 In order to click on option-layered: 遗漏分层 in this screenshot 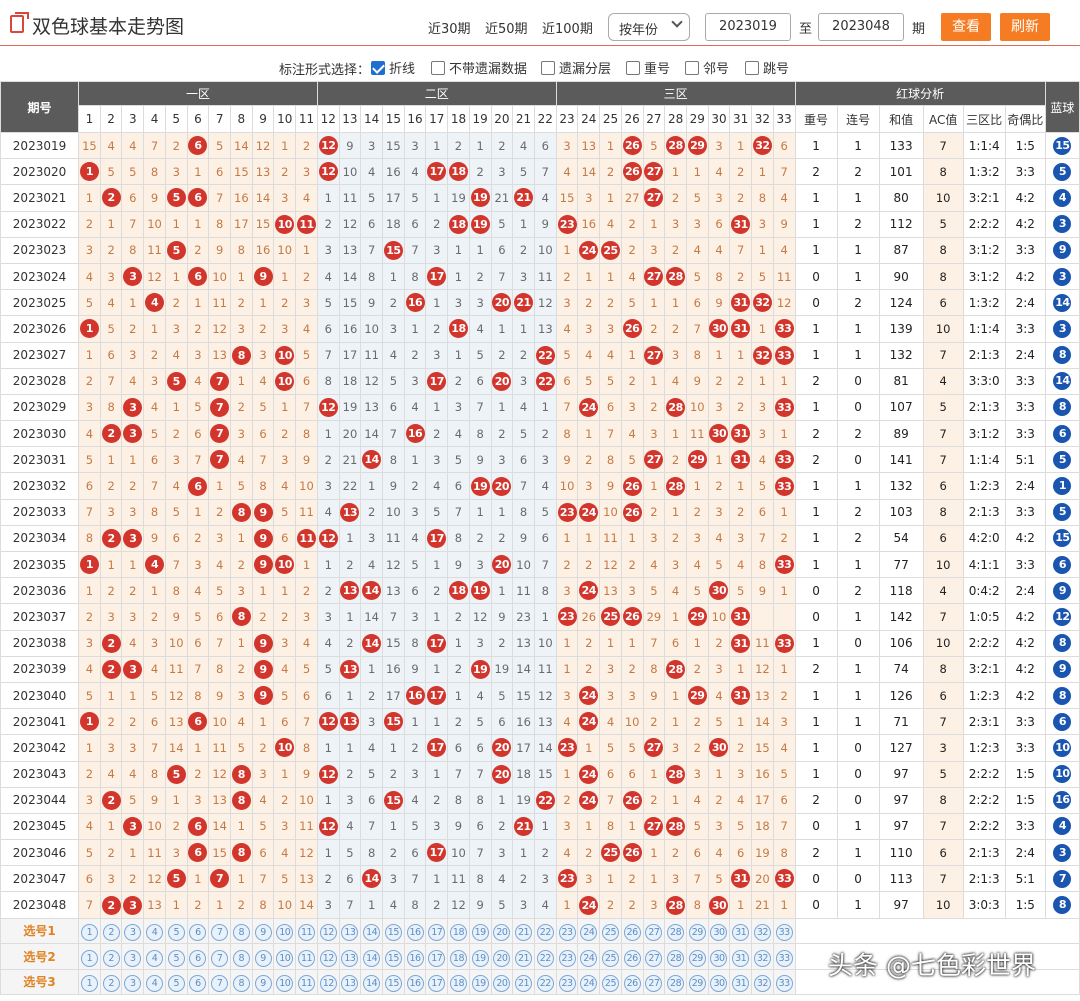, I will do `click(576, 67)`.